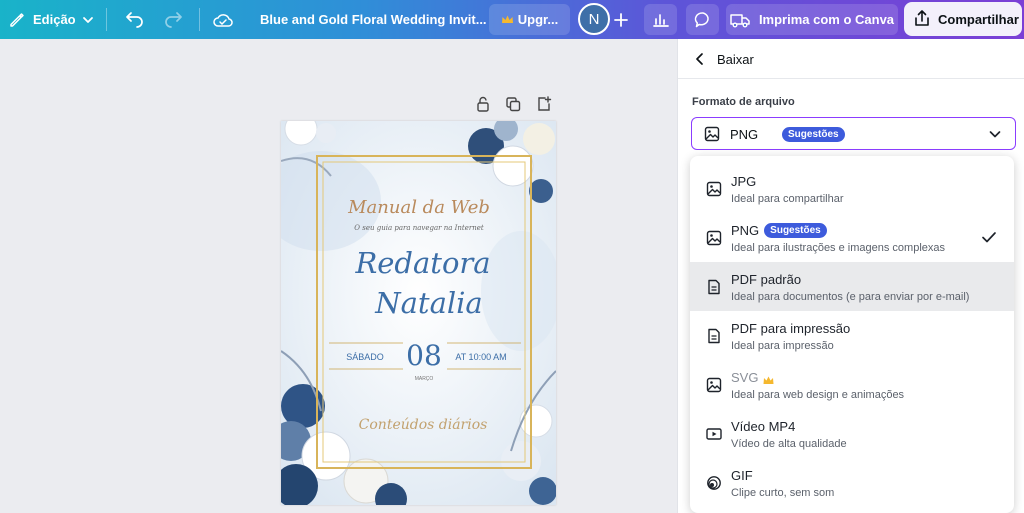 The width and height of the screenshot is (1024, 513). What do you see at coordinates (852, 188) in the screenshot?
I see `format-option-jpg: JPG Ideal para compartilhar` at bounding box center [852, 188].